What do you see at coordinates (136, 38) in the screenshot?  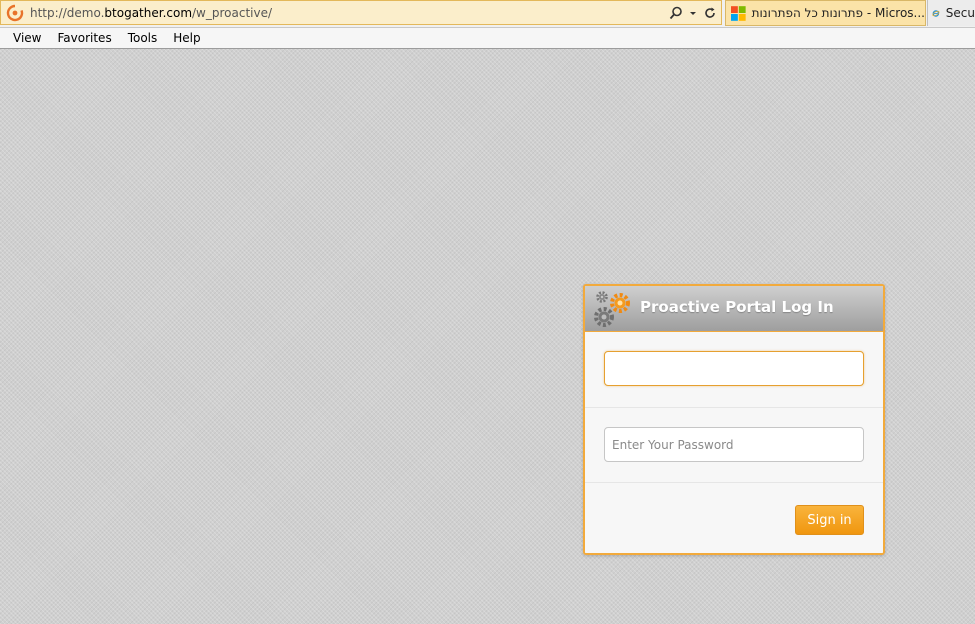 I see `menu-item-tools: Tools` at bounding box center [136, 38].